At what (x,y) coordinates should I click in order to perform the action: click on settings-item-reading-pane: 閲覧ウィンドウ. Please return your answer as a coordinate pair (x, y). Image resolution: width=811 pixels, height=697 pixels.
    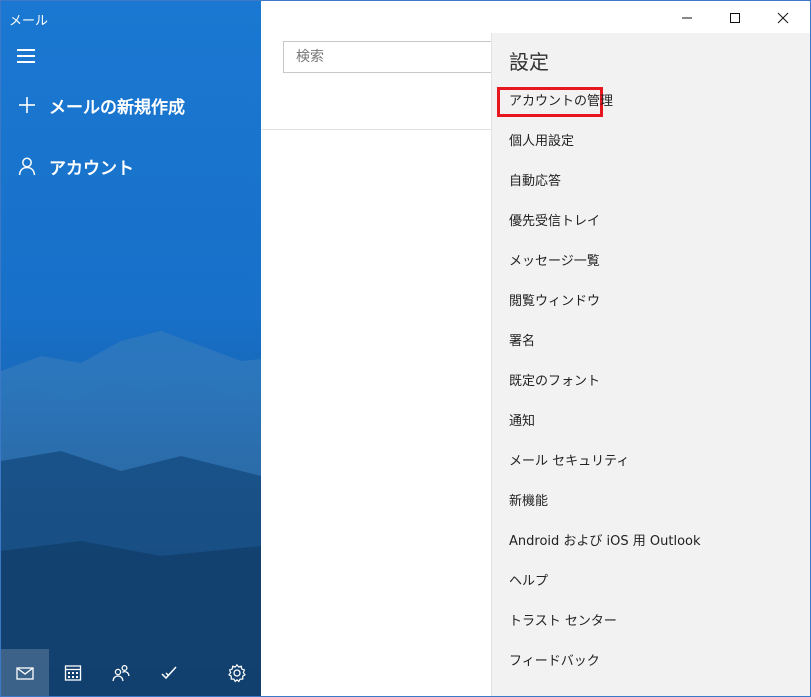
    Looking at the image, I should click on (651, 302).